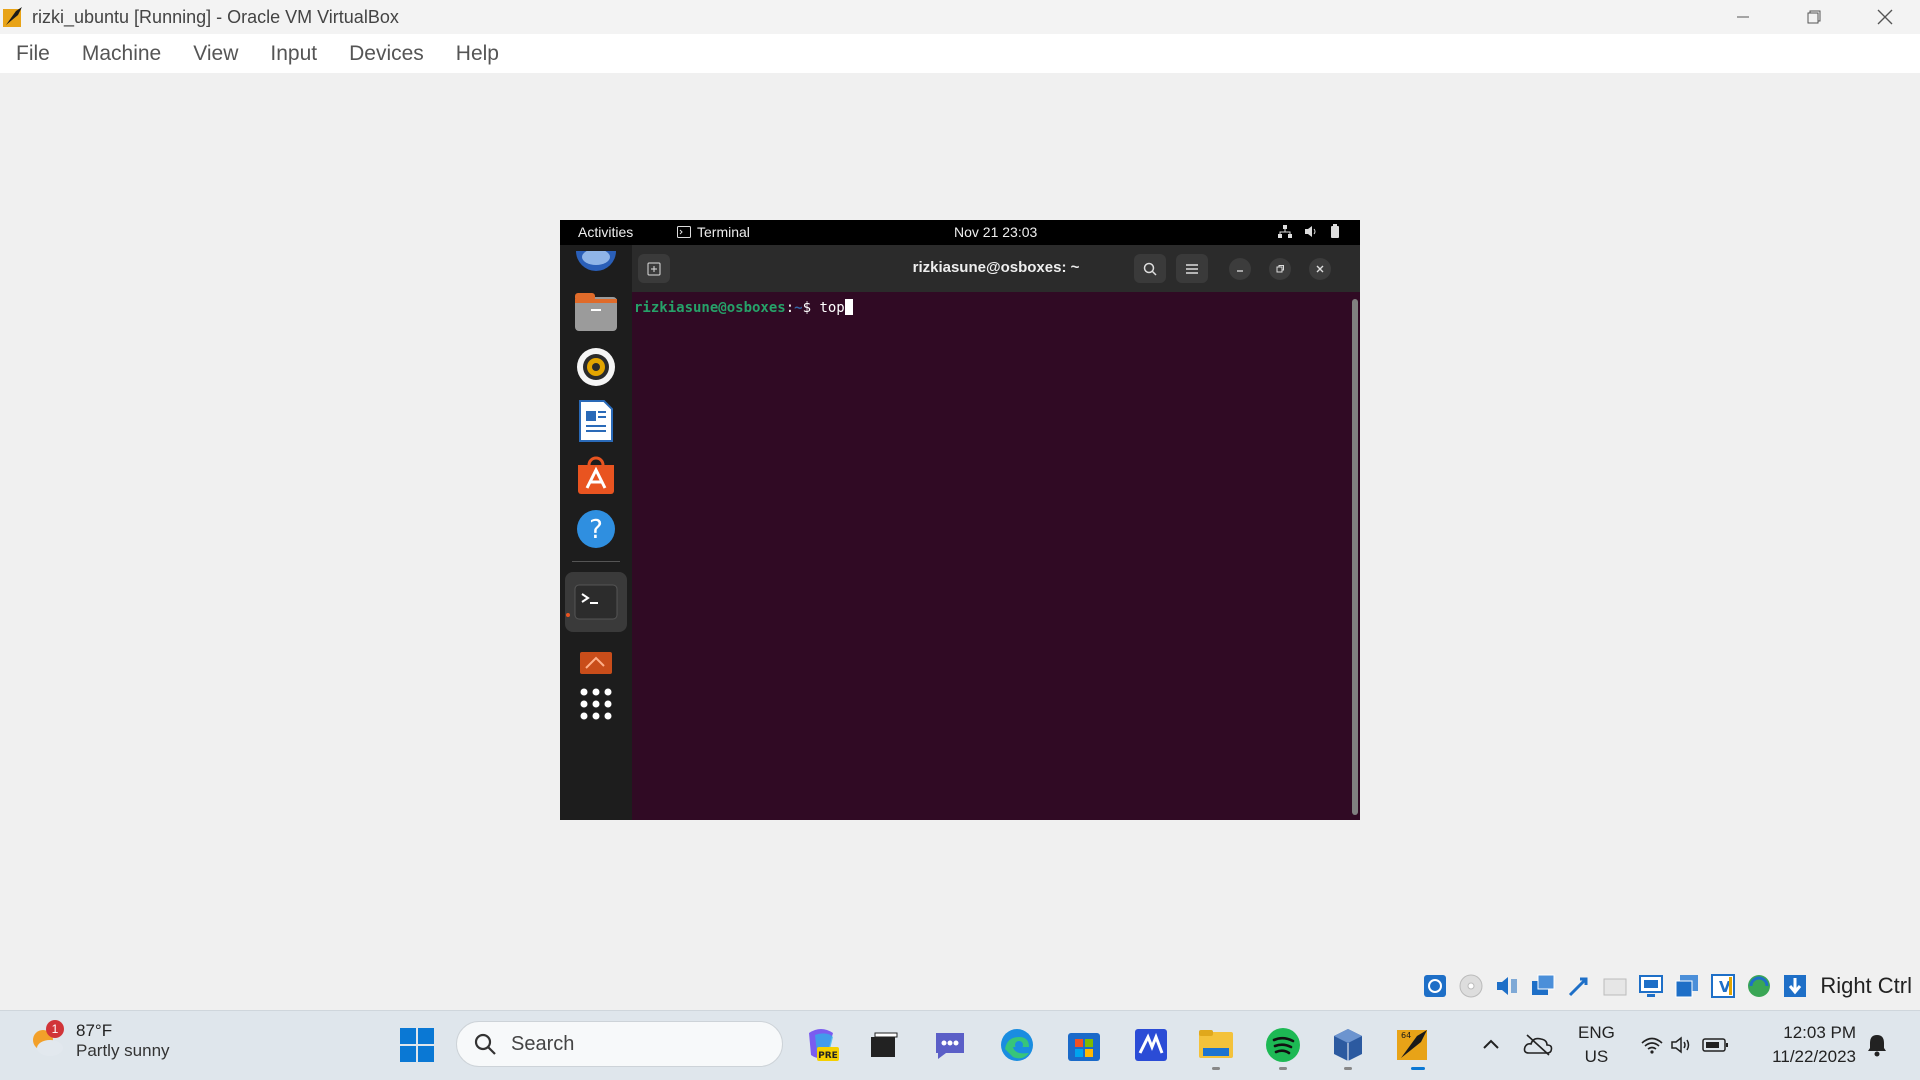 The height and width of the screenshot is (1080, 1920). I want to click on wifi-icon, so click(1652, 1045).